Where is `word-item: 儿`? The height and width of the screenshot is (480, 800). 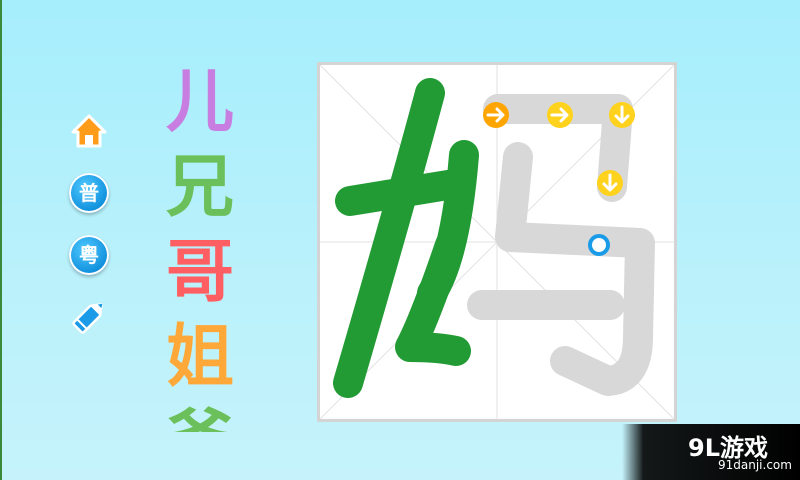 word-item: 儿 is located at coordinates (200, 102).